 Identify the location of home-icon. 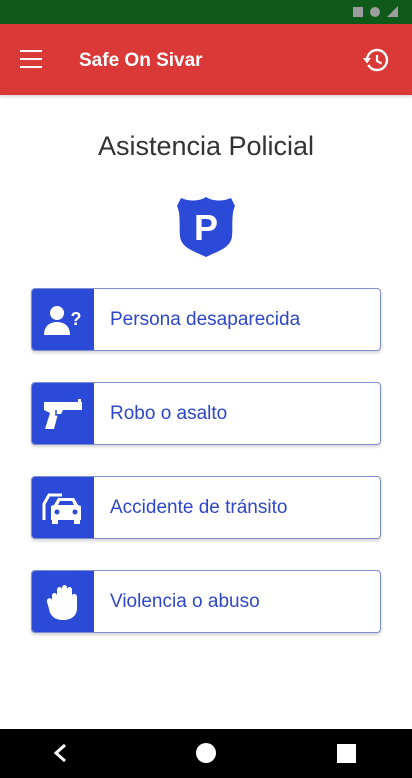
(206, 753).